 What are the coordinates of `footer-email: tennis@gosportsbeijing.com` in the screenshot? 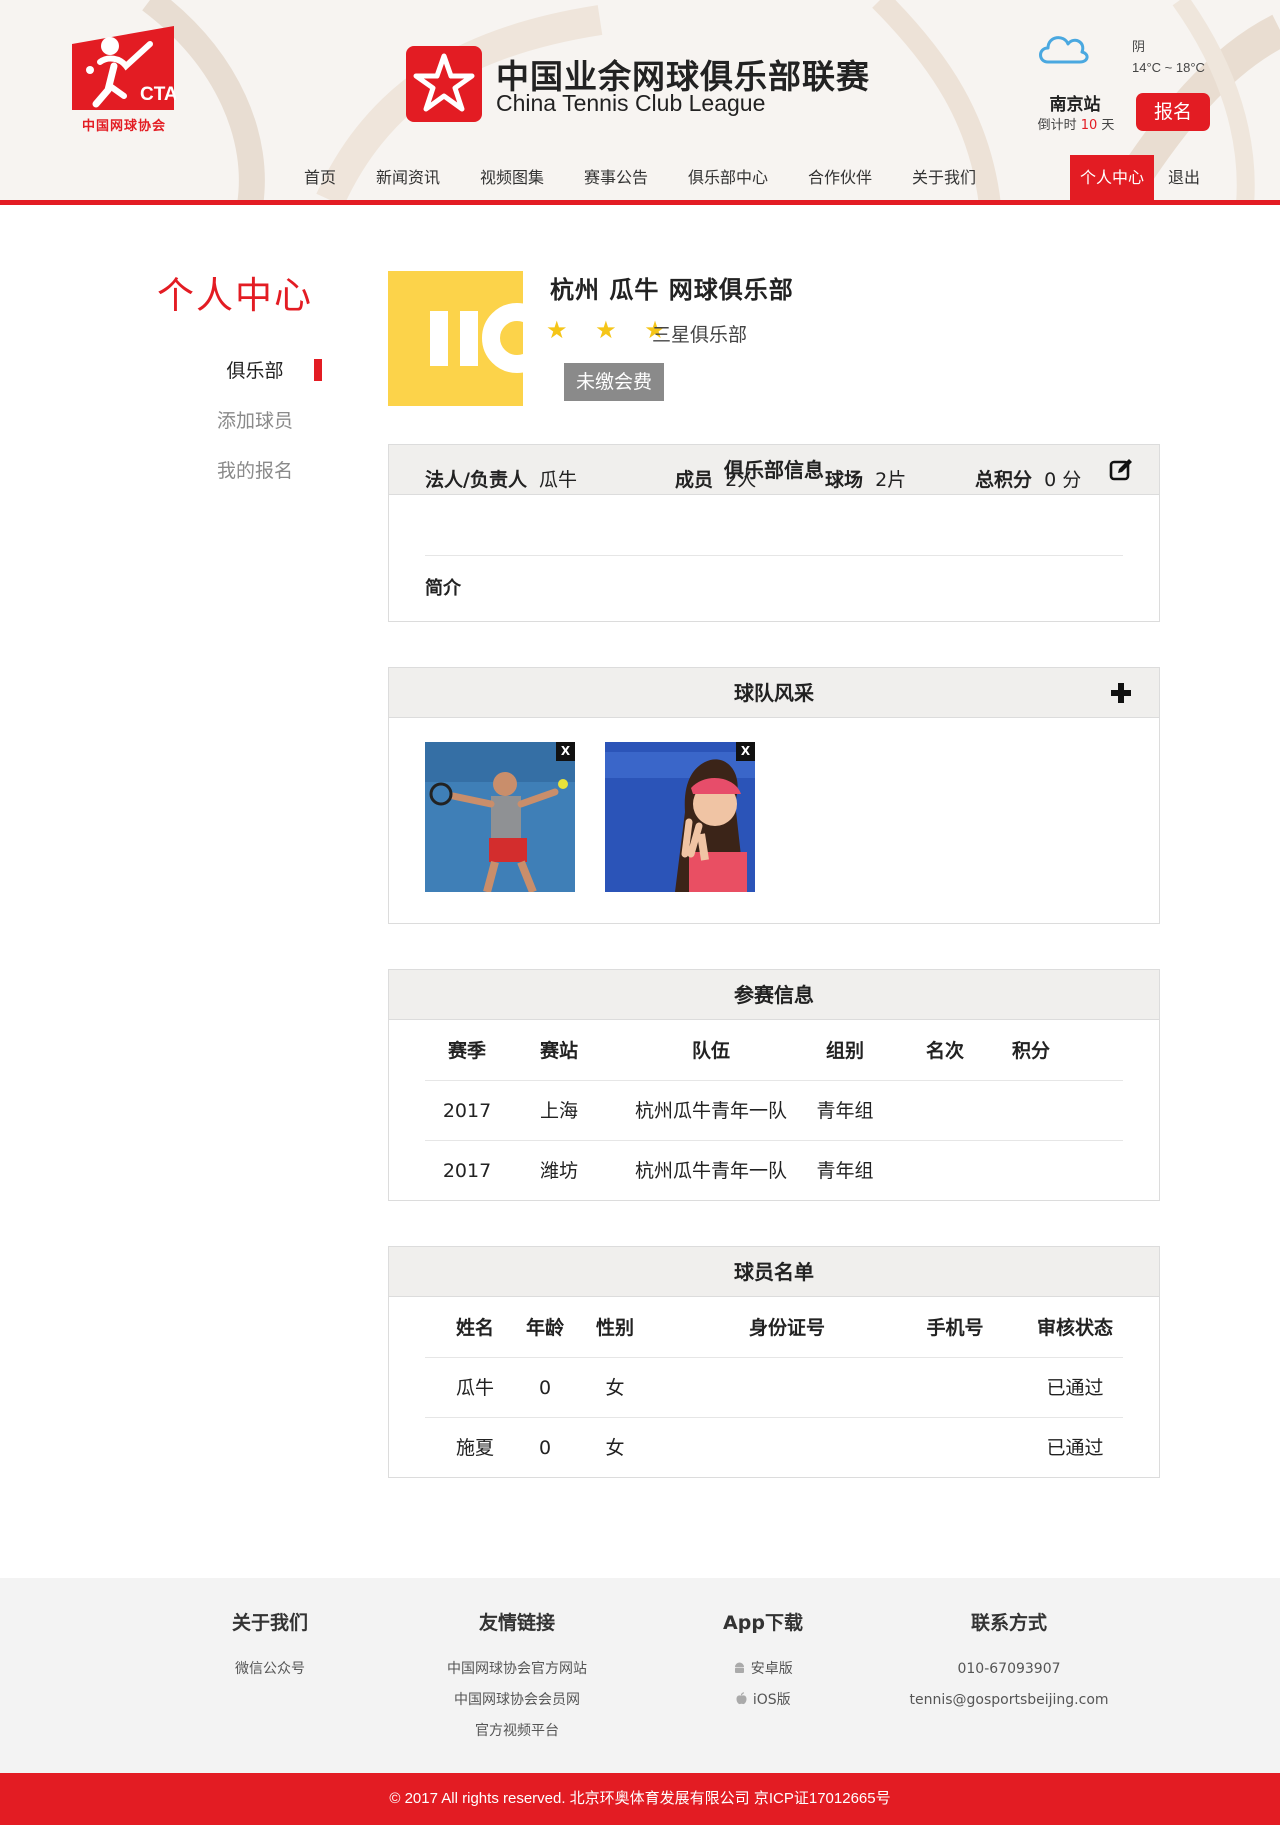 It's located at (1009, 1700).